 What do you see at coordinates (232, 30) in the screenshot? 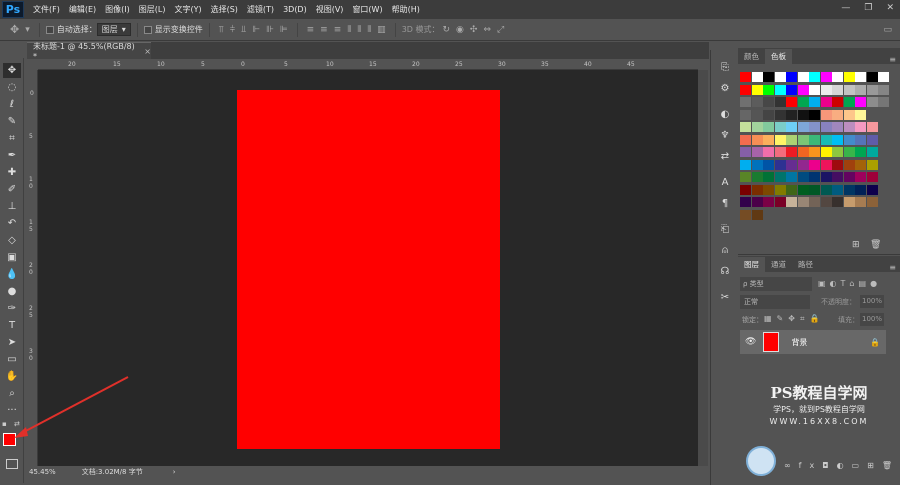
I see `align-vcenter-icon: ⫩` at bounding box center [232, 30].